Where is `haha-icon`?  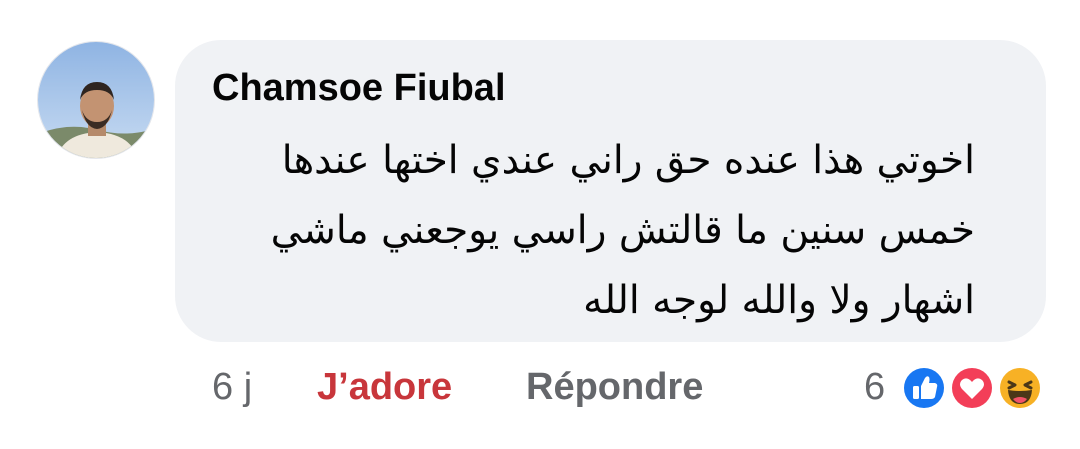
haha-icon is located at coordinates (1020, 388).